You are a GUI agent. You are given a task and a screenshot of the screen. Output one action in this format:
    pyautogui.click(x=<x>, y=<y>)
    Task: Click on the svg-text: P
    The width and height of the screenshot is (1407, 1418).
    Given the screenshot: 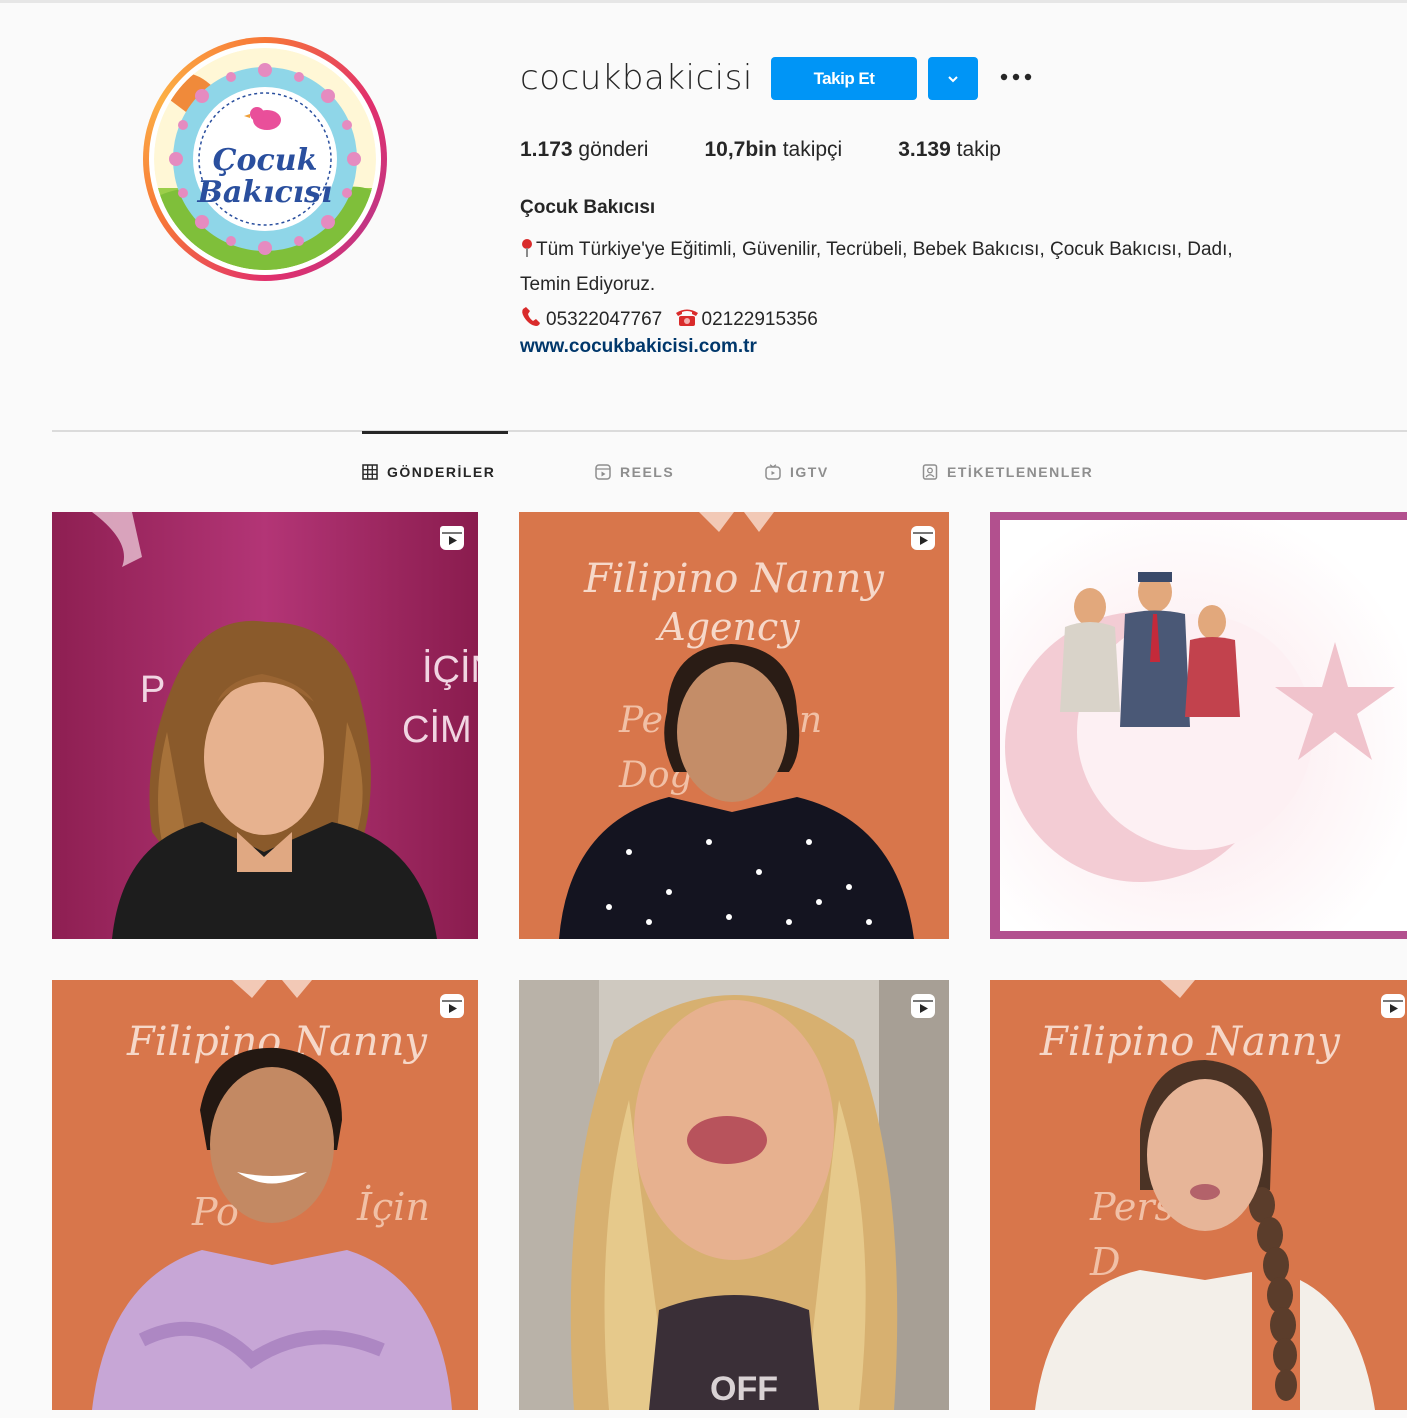 What is the action you would take?
    pyautogui.click(x=152, y=690)
    